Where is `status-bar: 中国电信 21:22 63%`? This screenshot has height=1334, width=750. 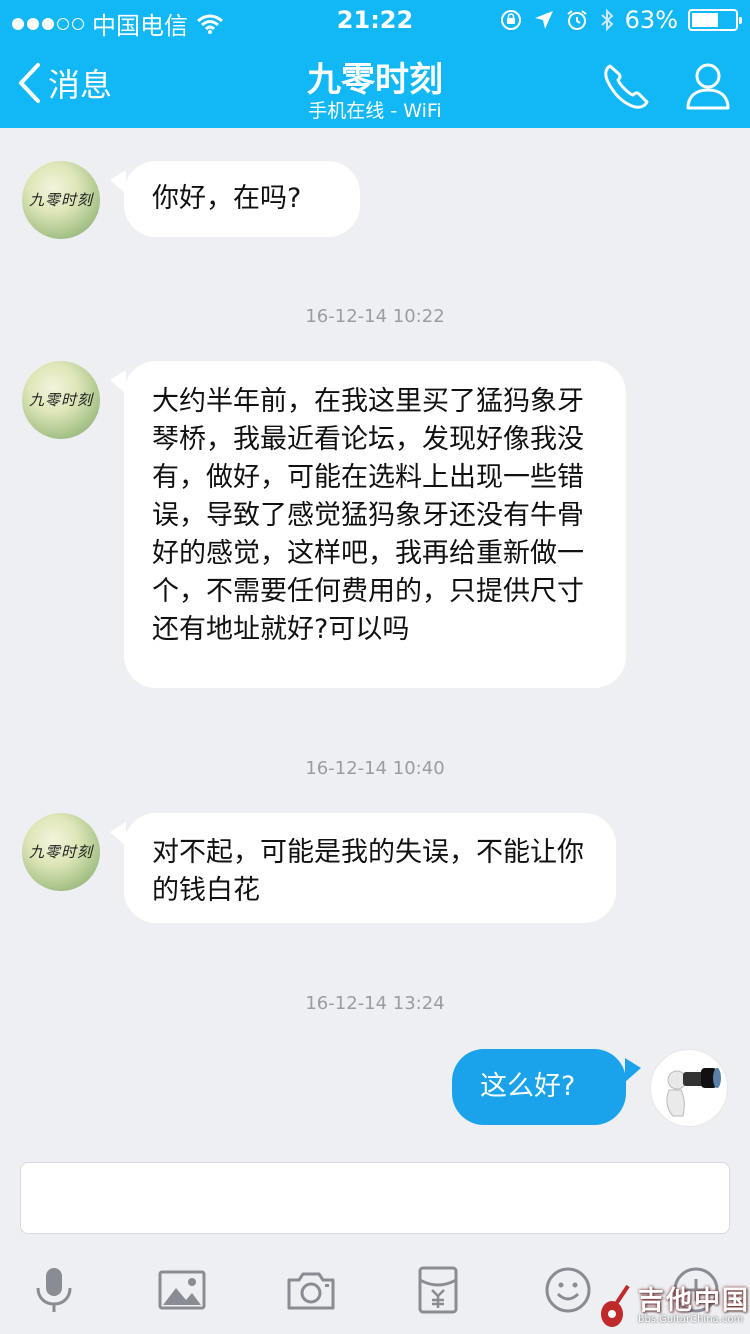
status-bar: 中国电信 21:22 63% is located at coordinates (375, 20).